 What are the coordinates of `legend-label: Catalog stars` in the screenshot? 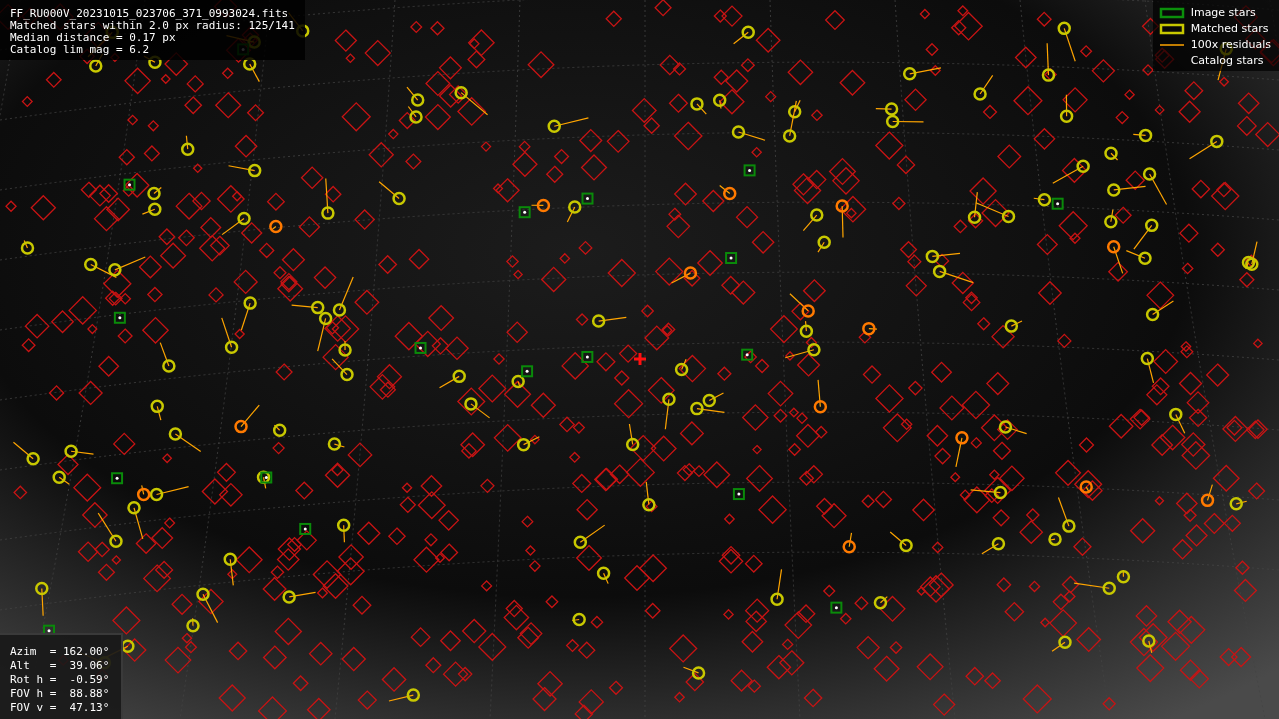 It's located at (1227, 60).